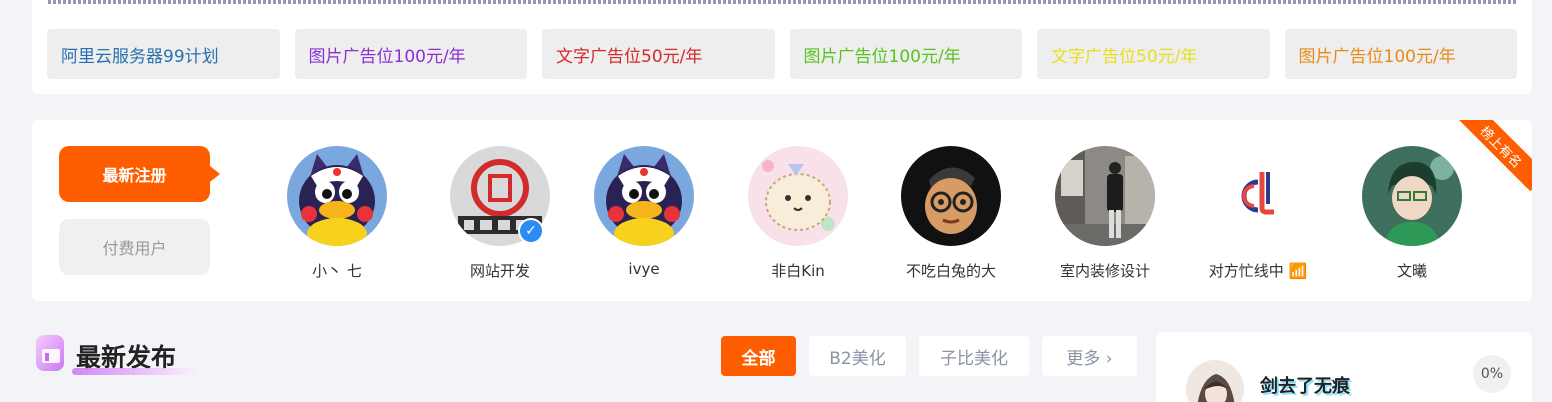  What do you see at coordinates (950, 271) in the screenshot?
I see `user-name: 不吃白兔的大` at bounding box center [950, 271].